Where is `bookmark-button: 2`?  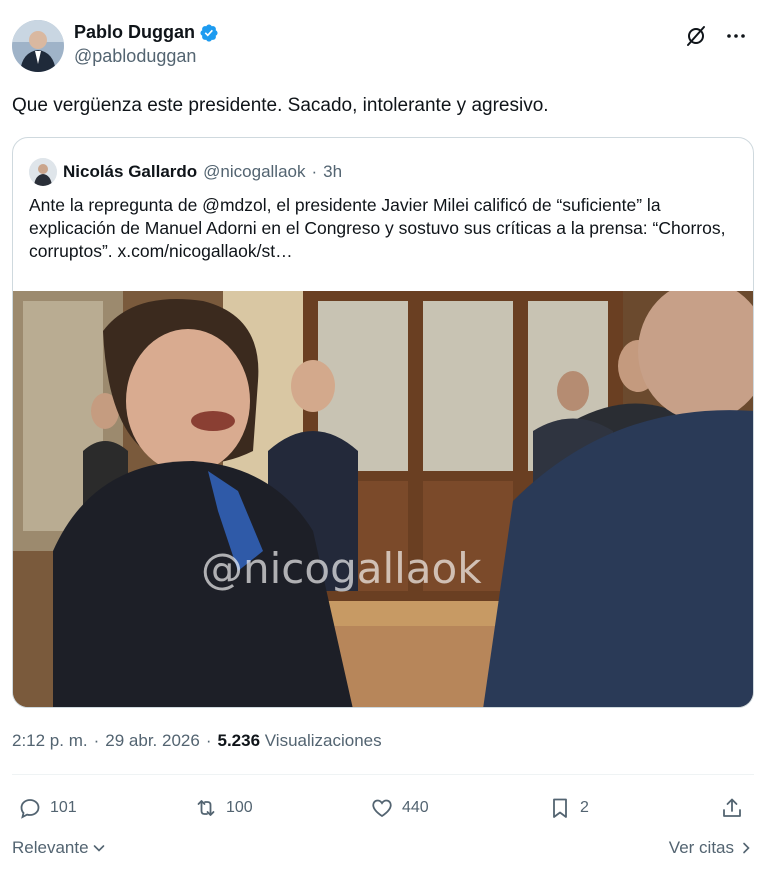 bookmark-button: 2 is located at coordinates (568, 808).